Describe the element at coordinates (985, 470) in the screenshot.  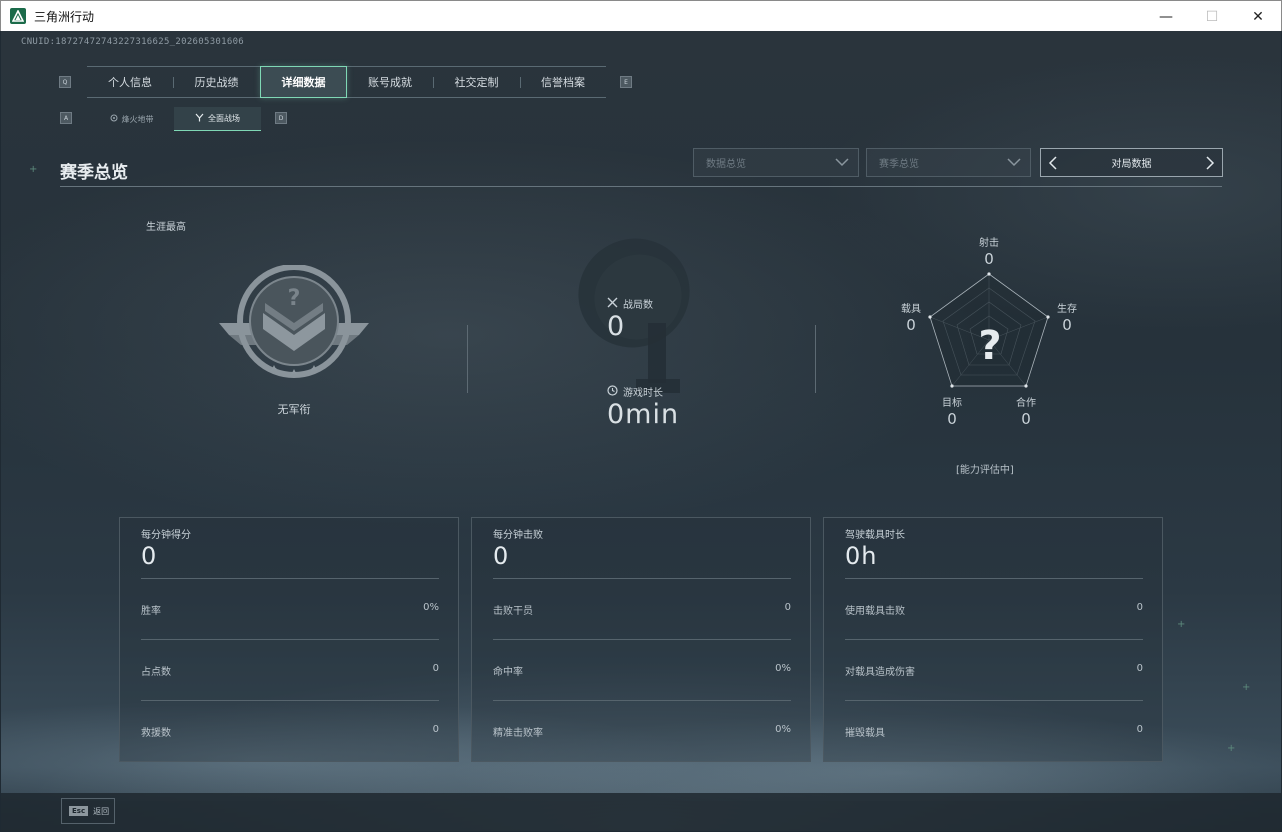
I see `ability-assessing-status: [能力评估中]` at that location.